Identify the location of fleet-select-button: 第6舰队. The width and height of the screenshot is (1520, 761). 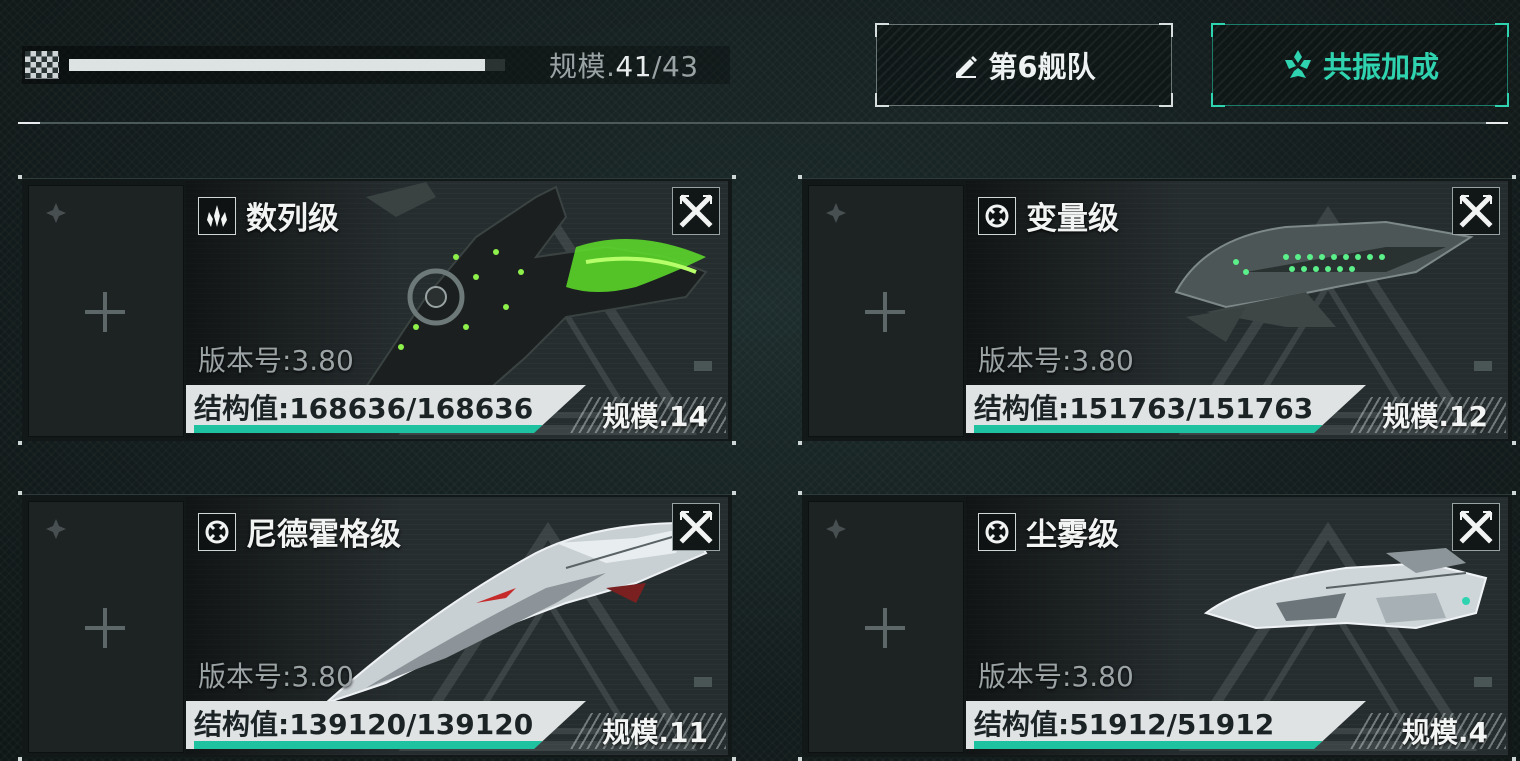
(1024, 65).